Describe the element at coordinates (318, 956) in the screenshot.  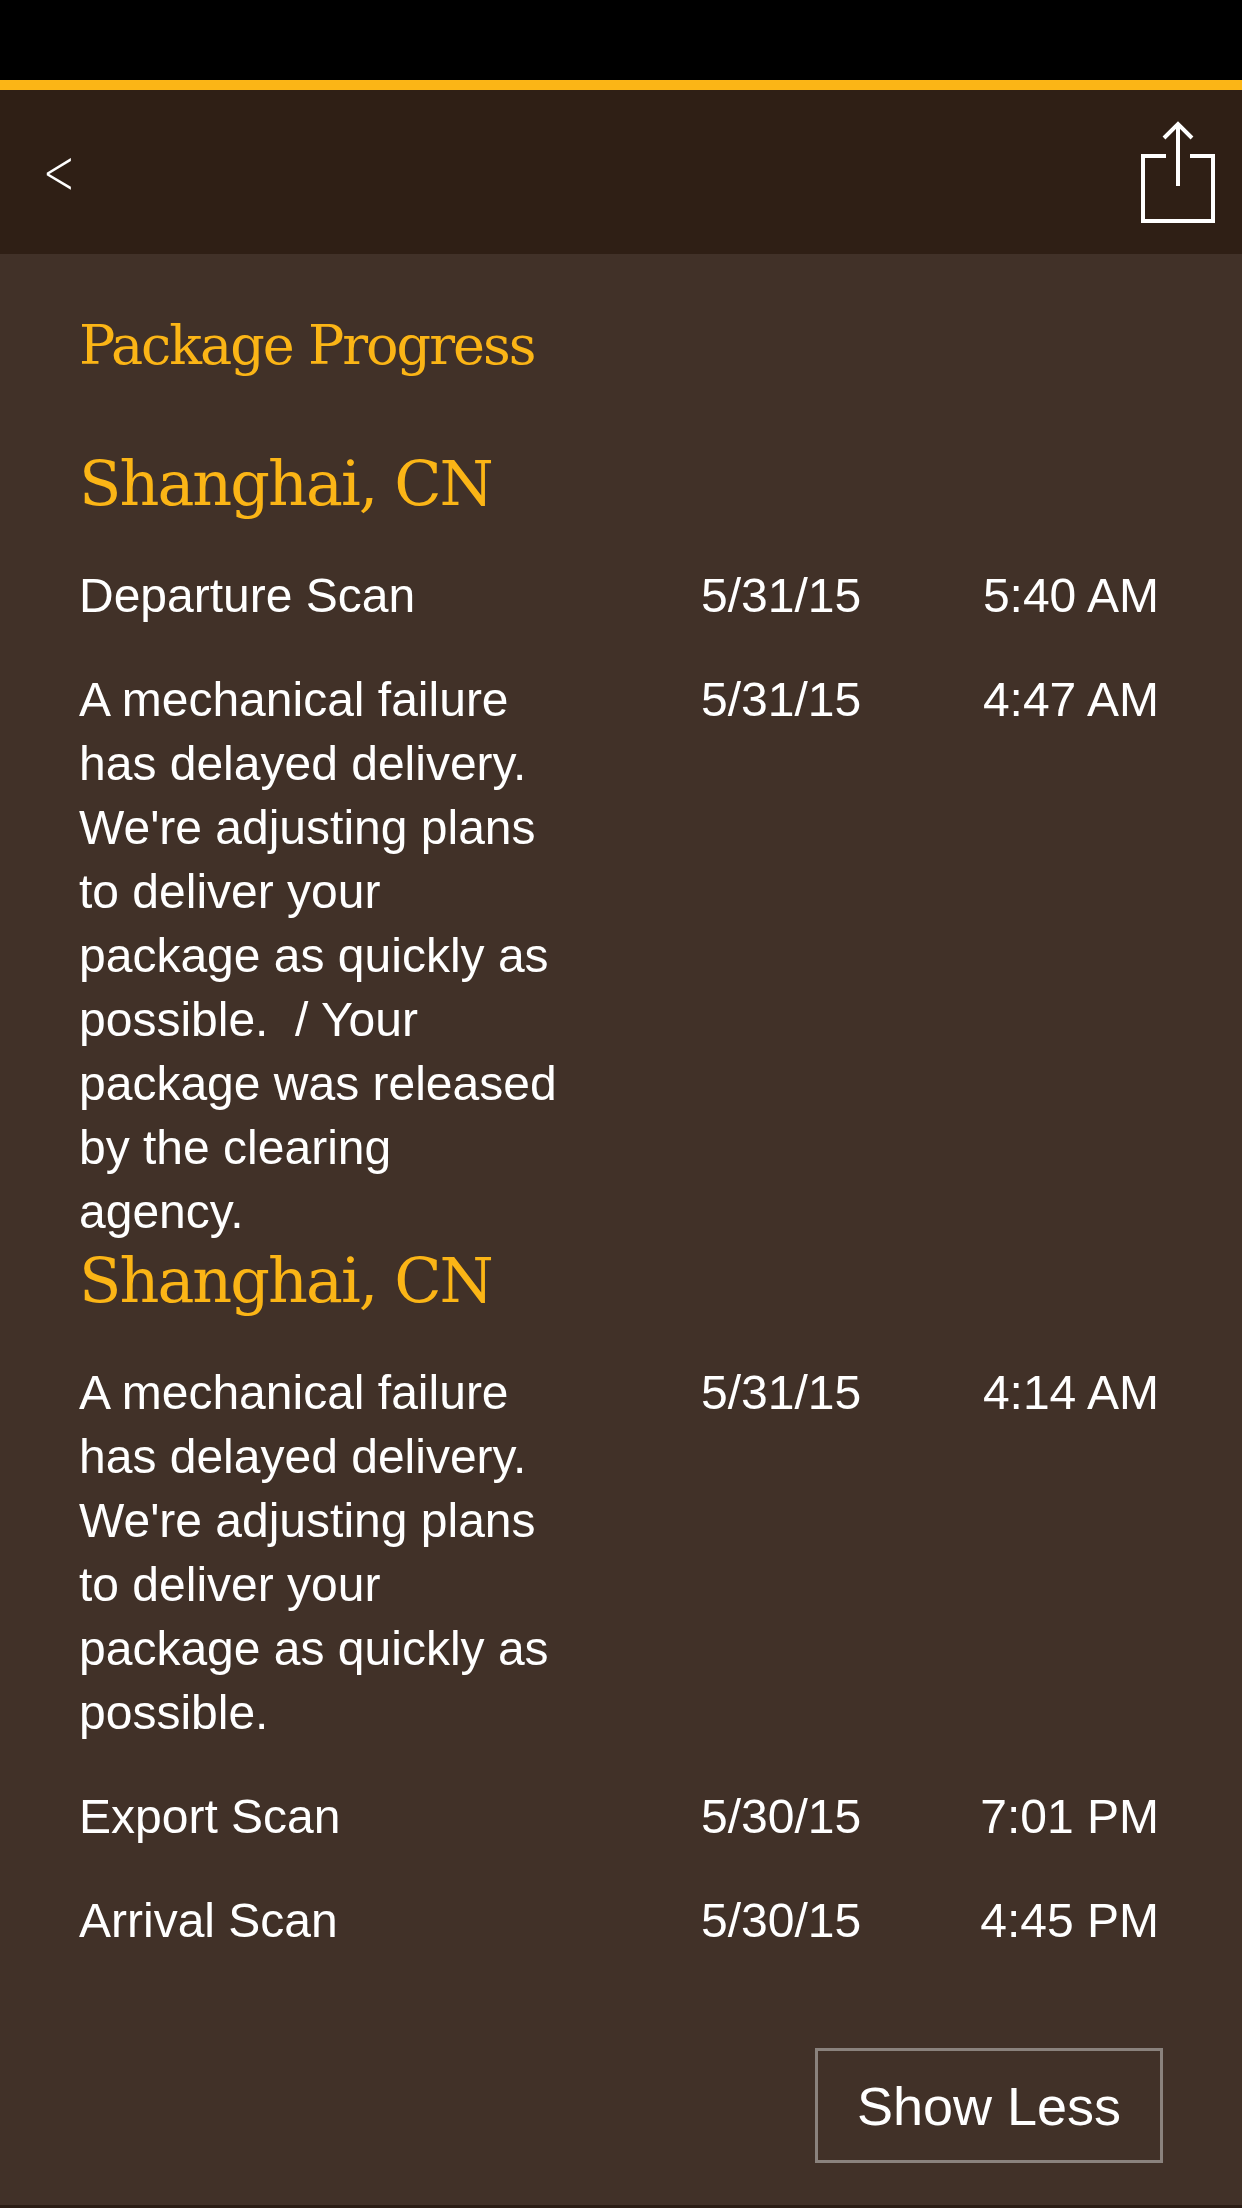
I see `event-description: A mechanical failure has delayed delivery. We're adjusting plans to deliver your package as quickly as possible. / Your package was released by the clearing agency.` at that location.